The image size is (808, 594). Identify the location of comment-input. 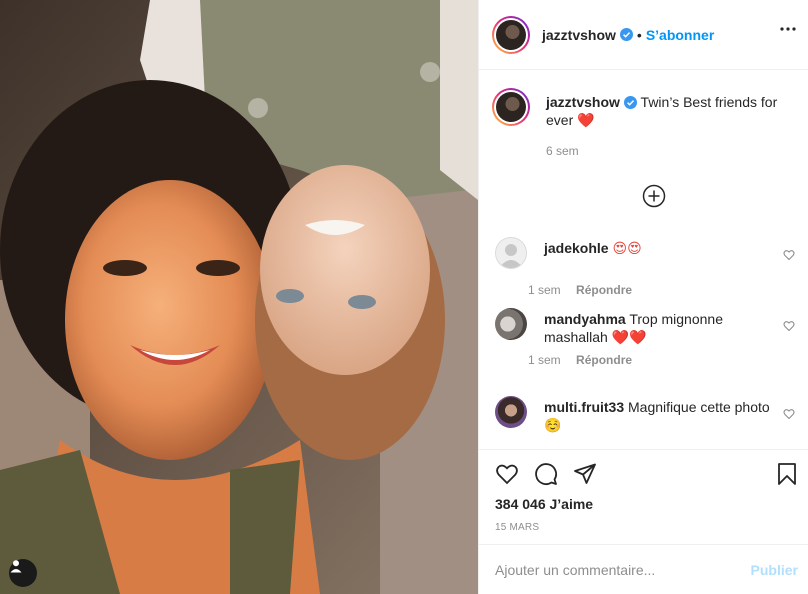
(623, 569).